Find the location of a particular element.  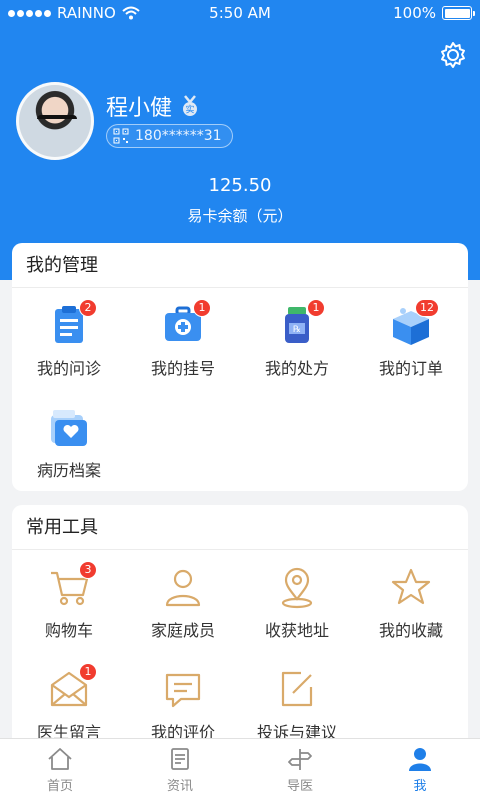

card-balance: 125.50 is located at coordinates (240, 185).